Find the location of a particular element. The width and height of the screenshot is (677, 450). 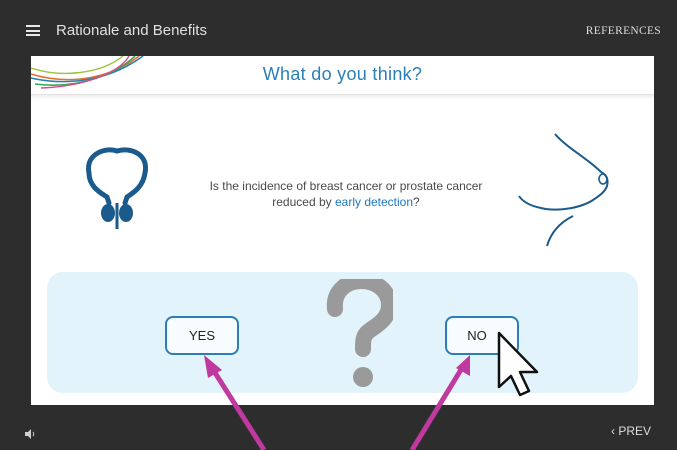

footer-bar: ‹ PREV is located at coordinates (338, 427).